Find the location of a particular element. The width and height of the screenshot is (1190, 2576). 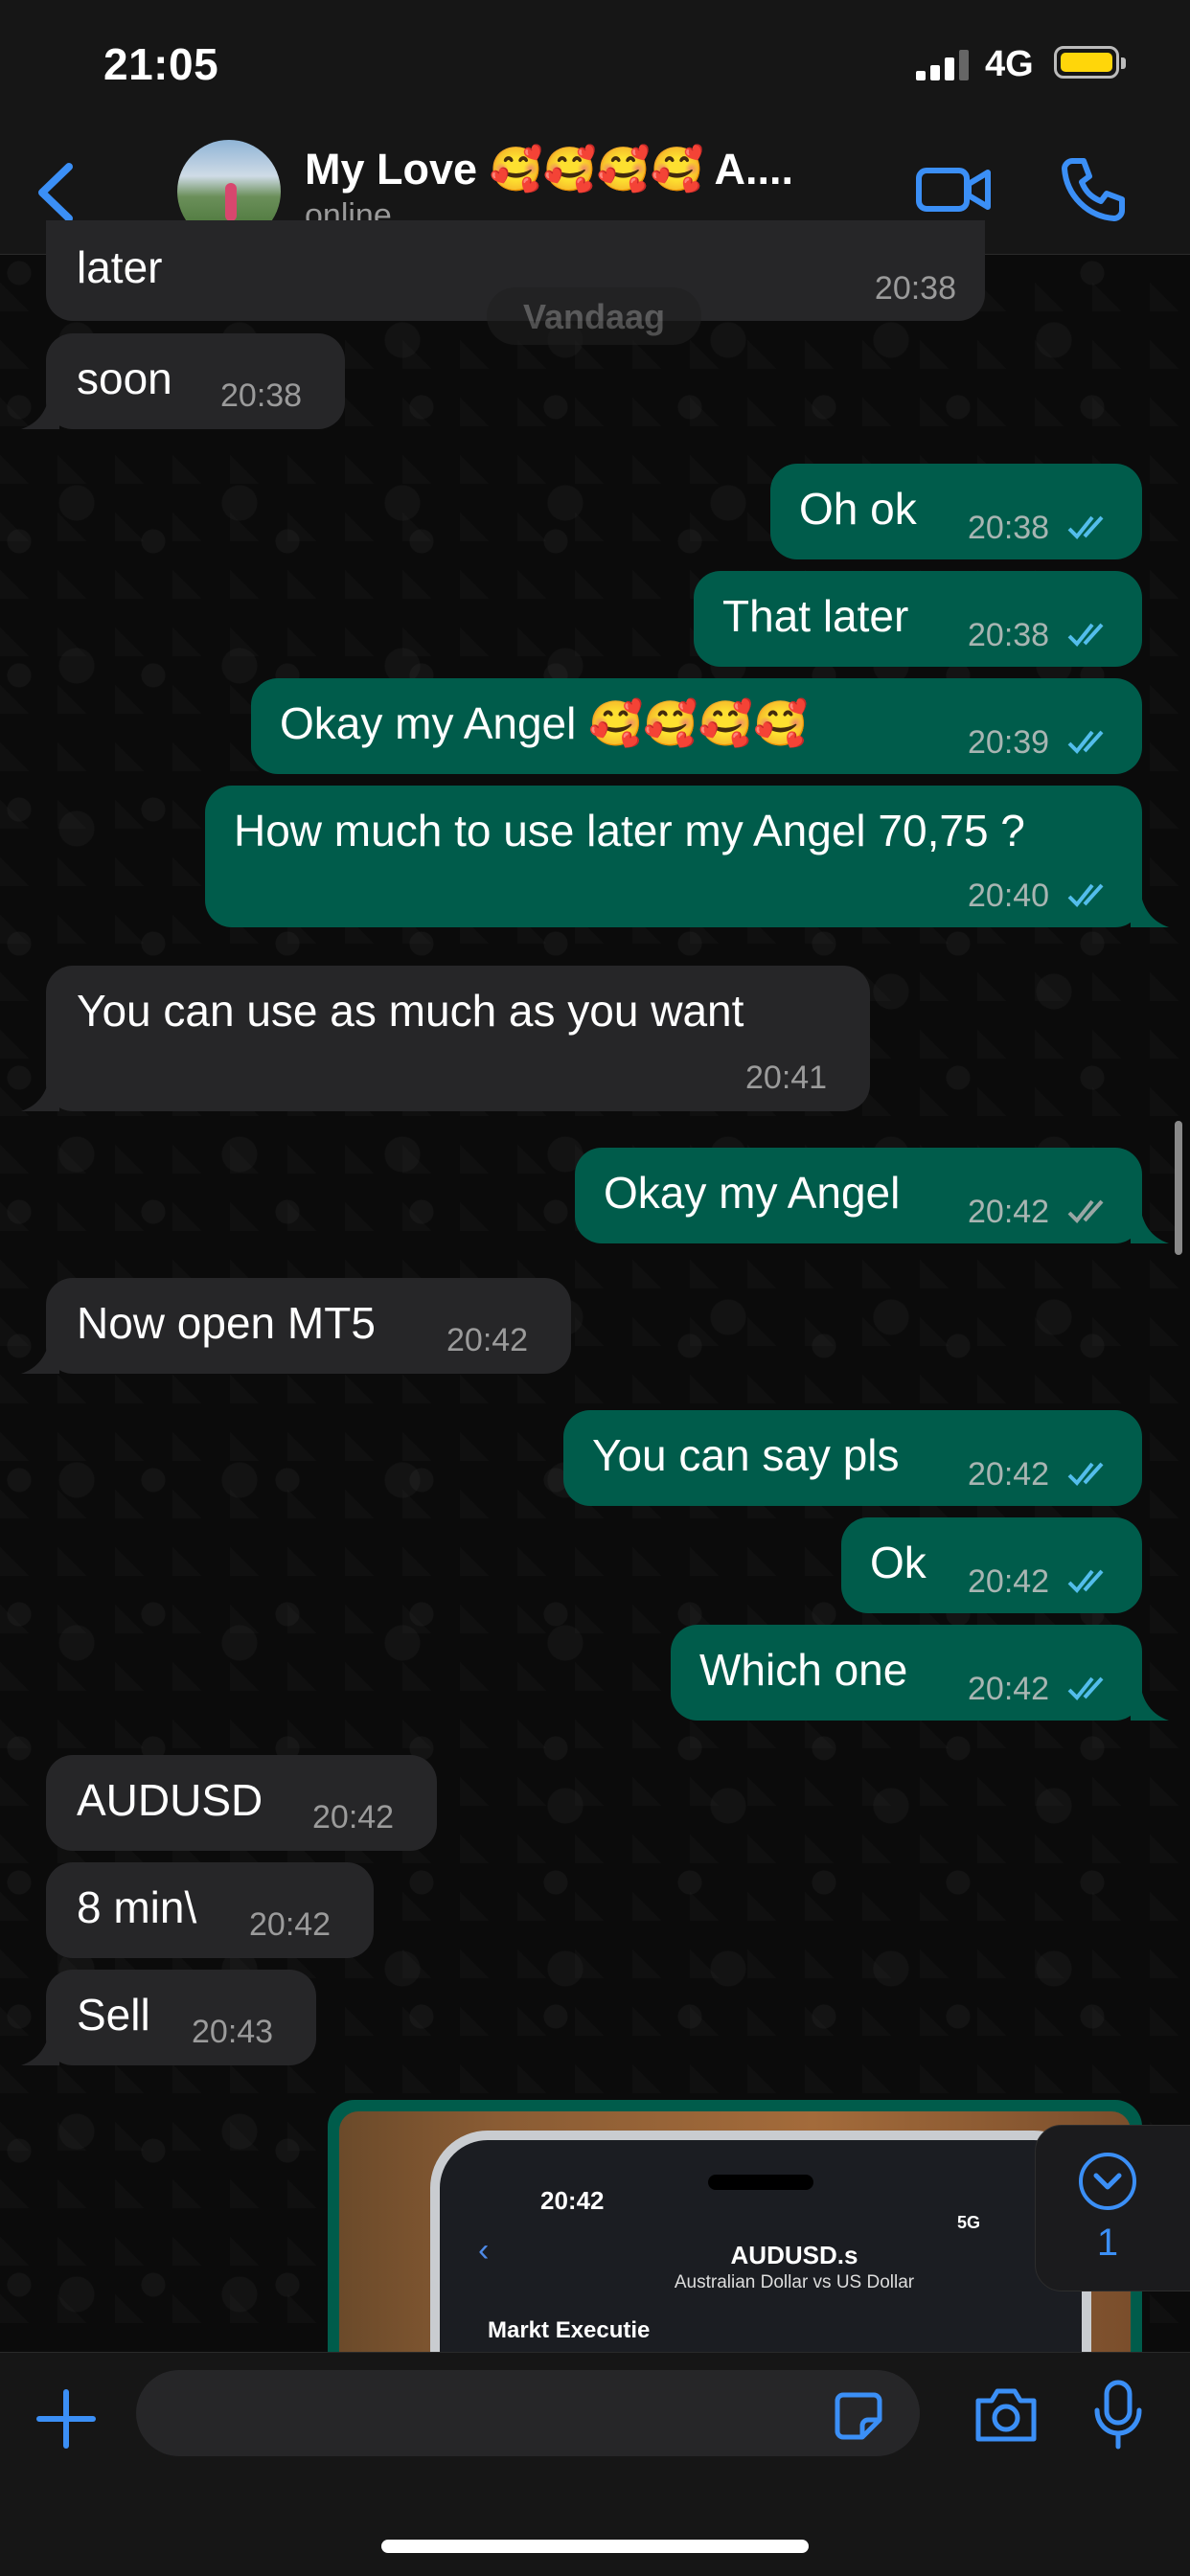

outgoing-message: That later 20:38 is located at coordinates (918, 619).